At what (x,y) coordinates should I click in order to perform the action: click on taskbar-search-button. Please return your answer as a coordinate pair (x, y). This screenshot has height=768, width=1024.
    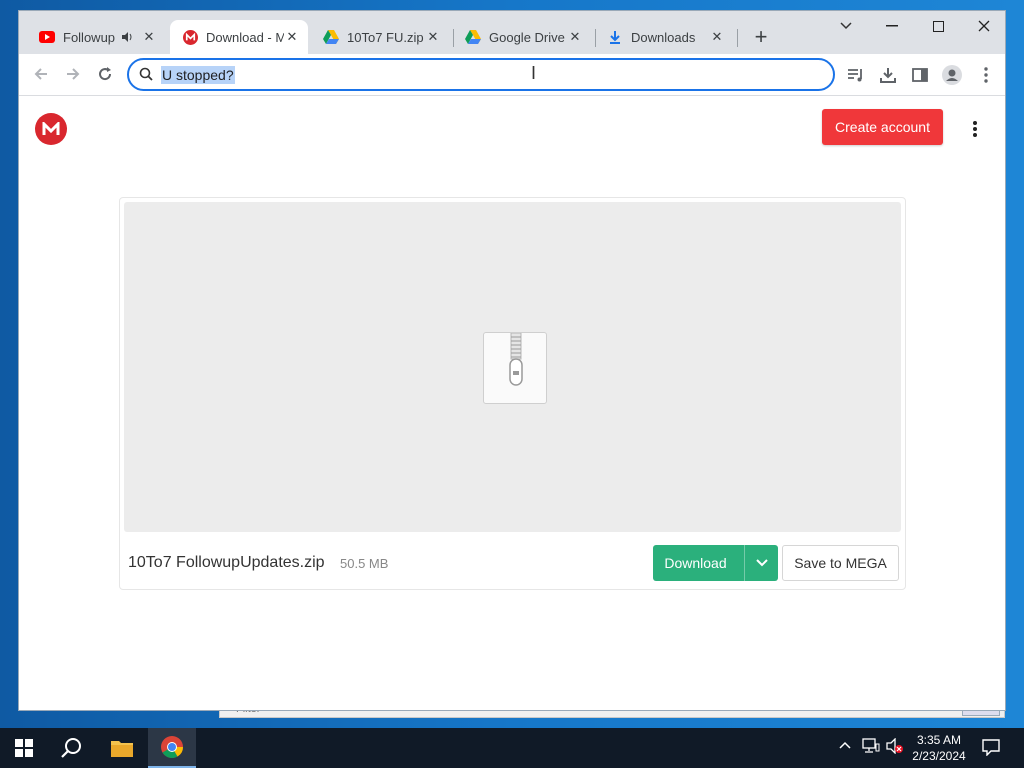
    Looking at the image, I should click on (72, 748).